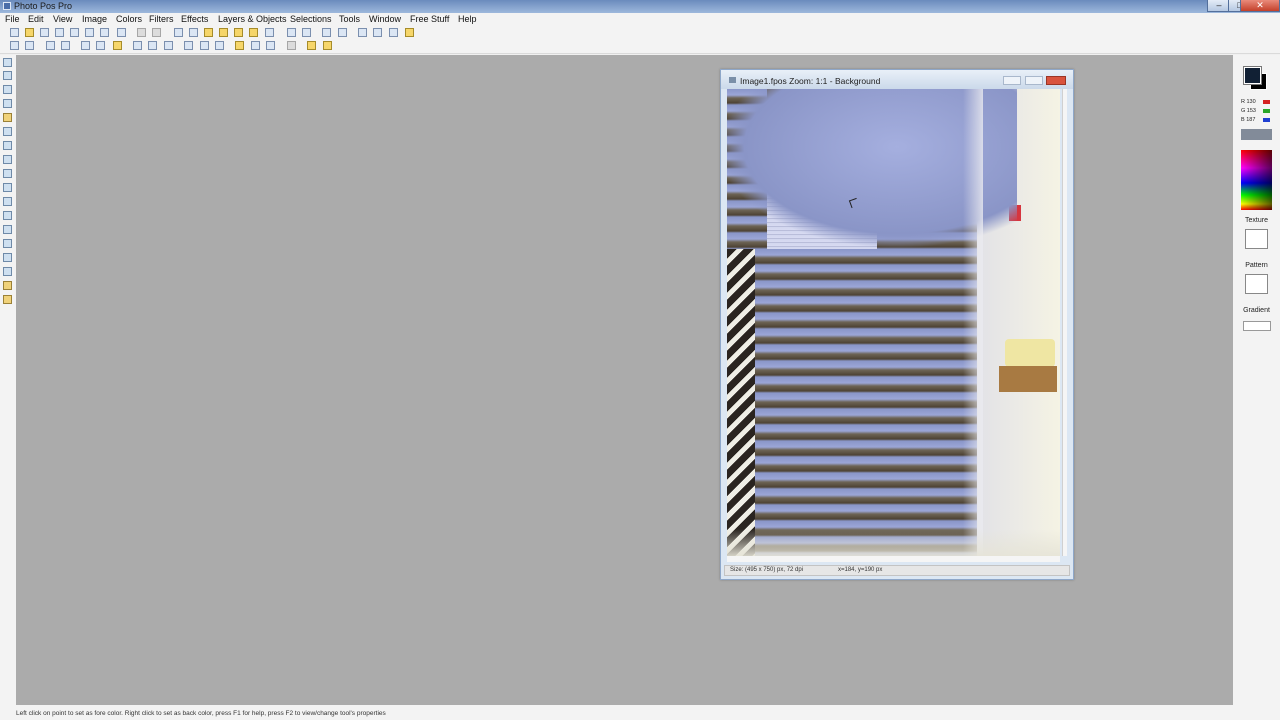 The width and height of the screenshot is (1280, 720). Describe the element at coordinates (893, 559) in the screenshot. I see `horizontal-scrollbar` at that location.